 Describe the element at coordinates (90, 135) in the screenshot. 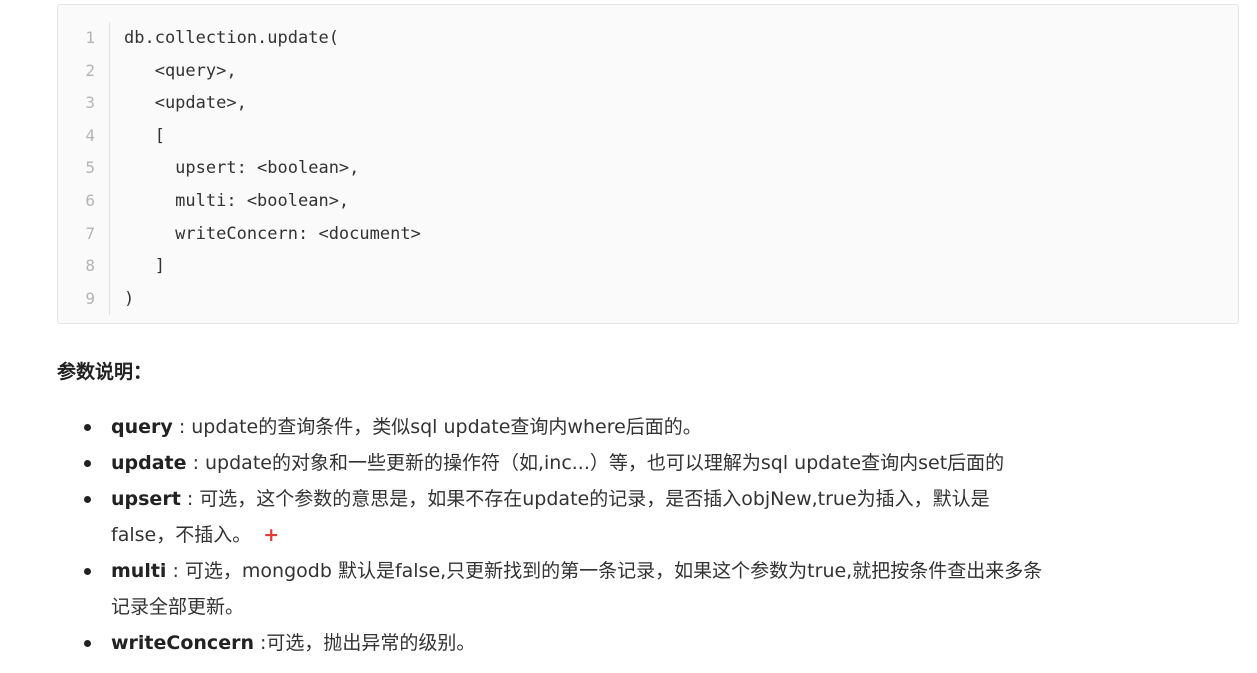

I see `line-number: 4` at that location.